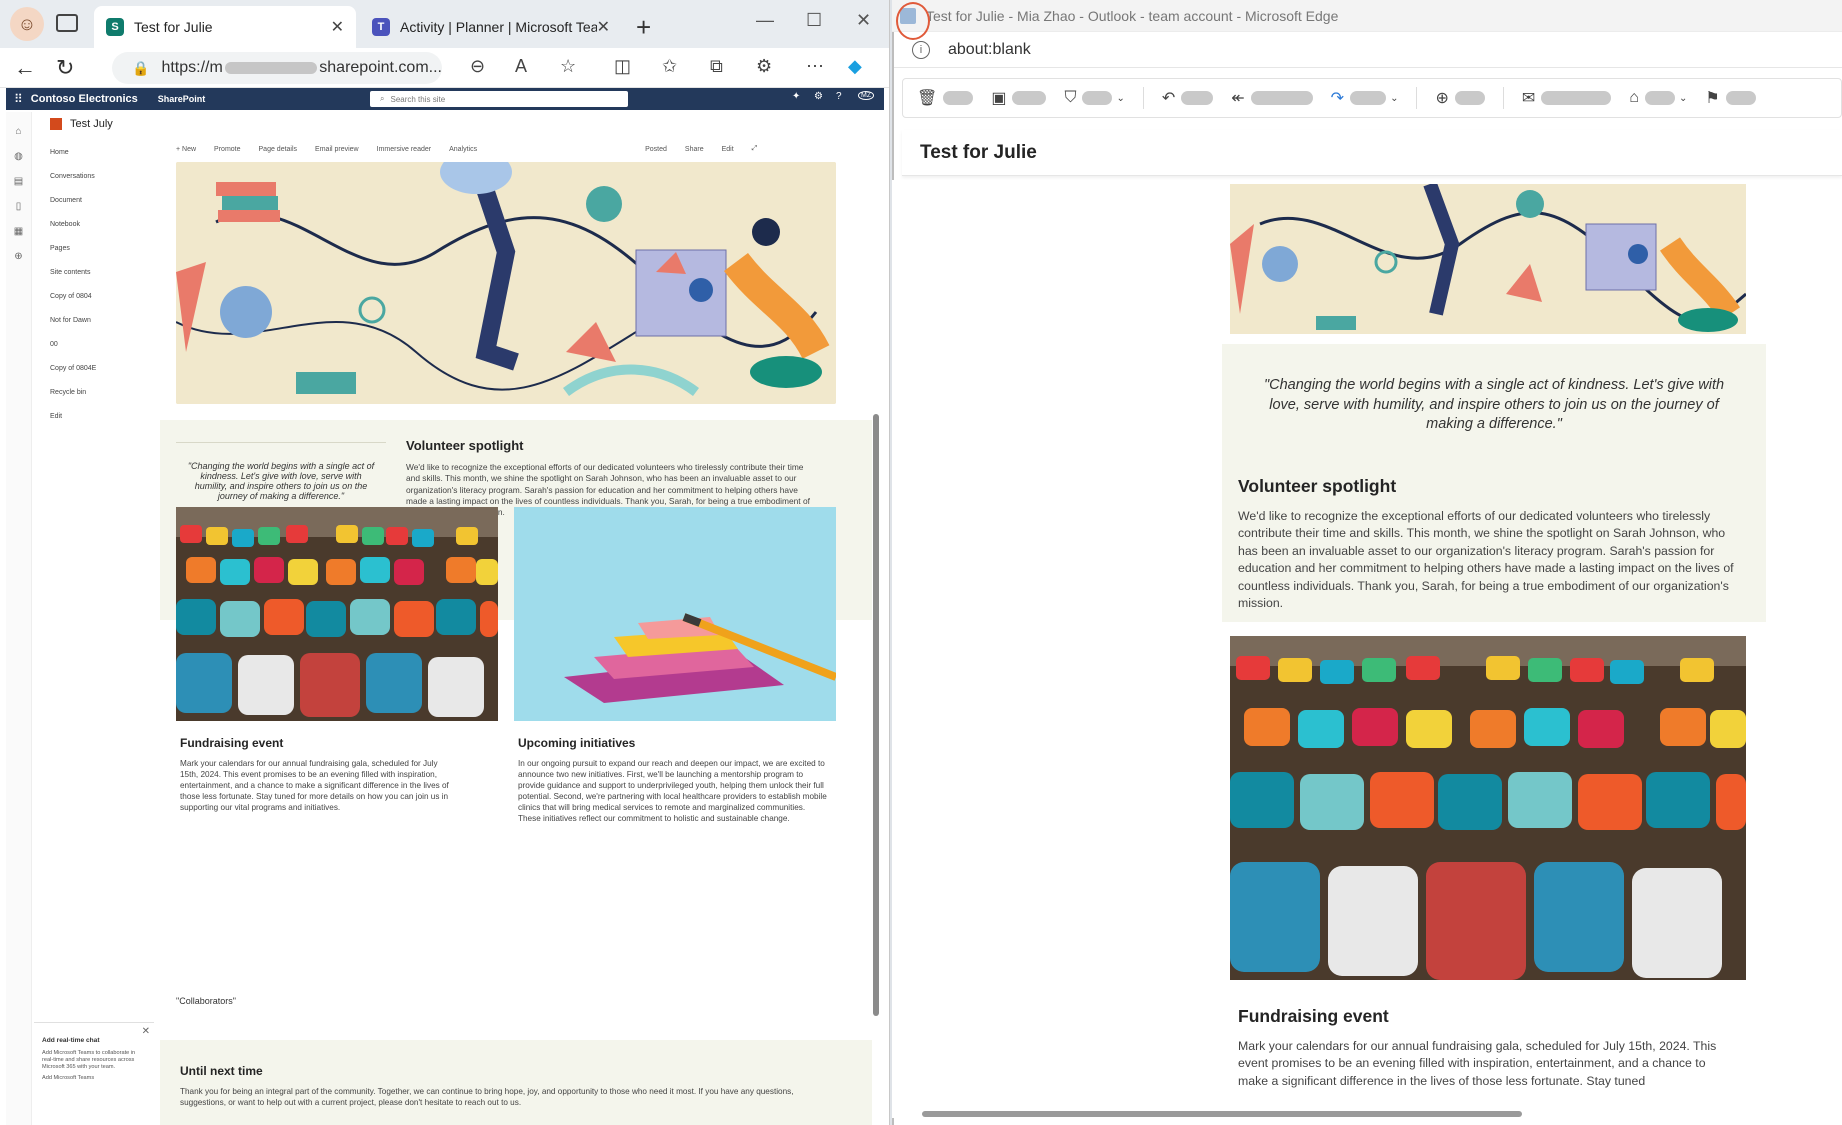 Image resolution: width=1842 pixels, height=1125 pixels. I want to click on promote-button: Promote, so click(227, 149).